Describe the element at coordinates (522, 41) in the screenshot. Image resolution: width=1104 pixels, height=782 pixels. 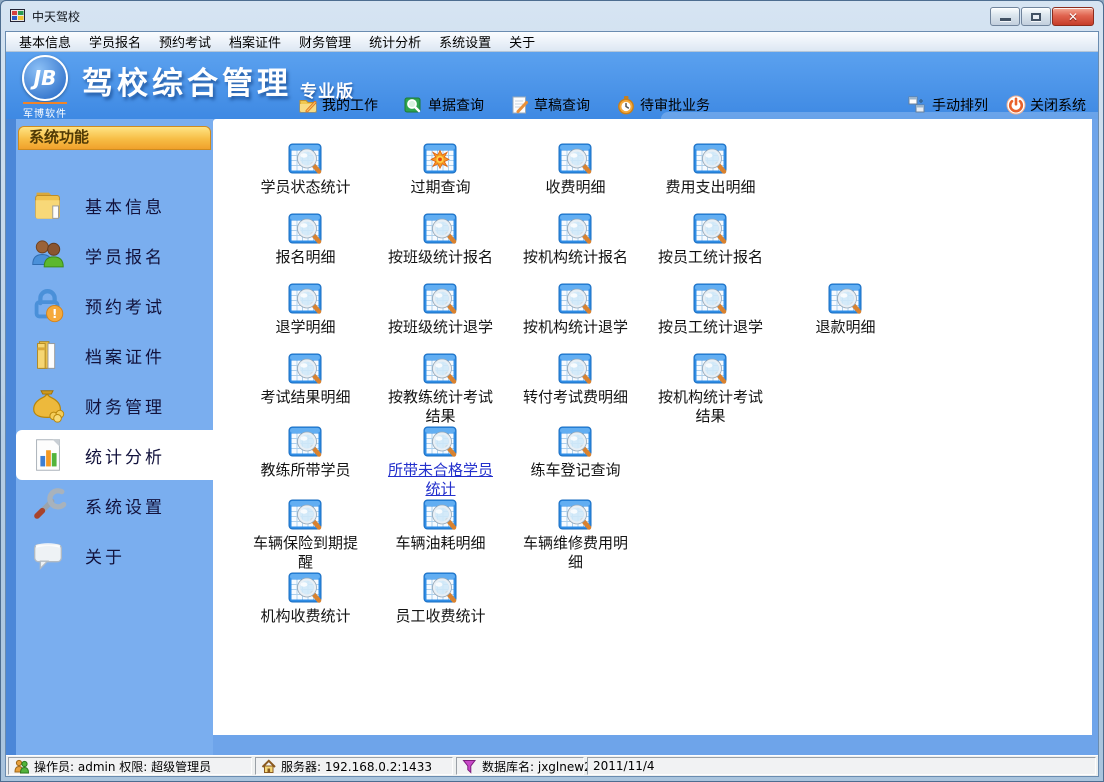
I see `menu-item: 关于` at that location.